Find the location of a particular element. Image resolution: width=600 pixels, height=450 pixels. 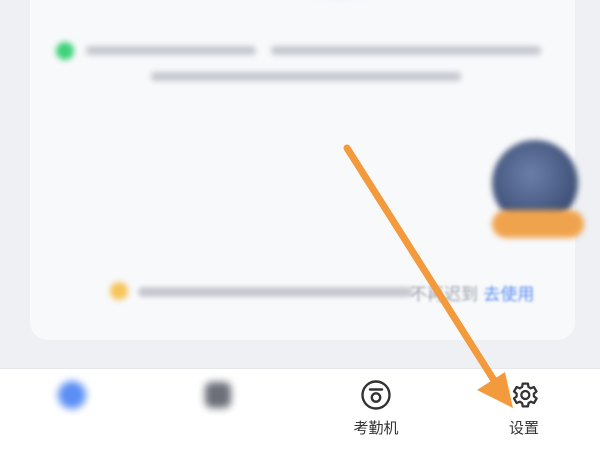

bulb-icon is located at coordinates (119, 291).